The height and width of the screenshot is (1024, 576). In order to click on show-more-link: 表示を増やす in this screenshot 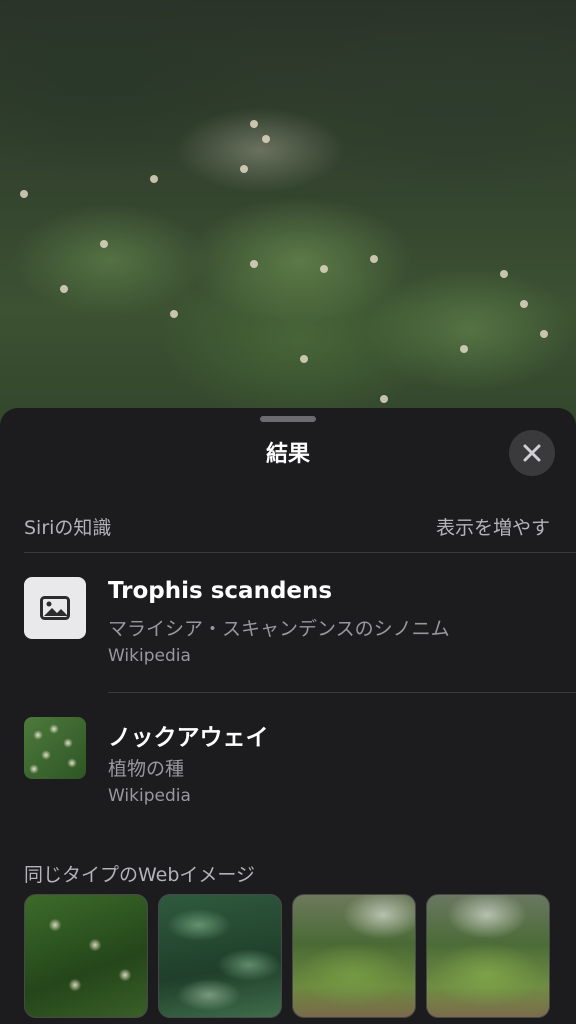, I will do `click(493, 526)`.